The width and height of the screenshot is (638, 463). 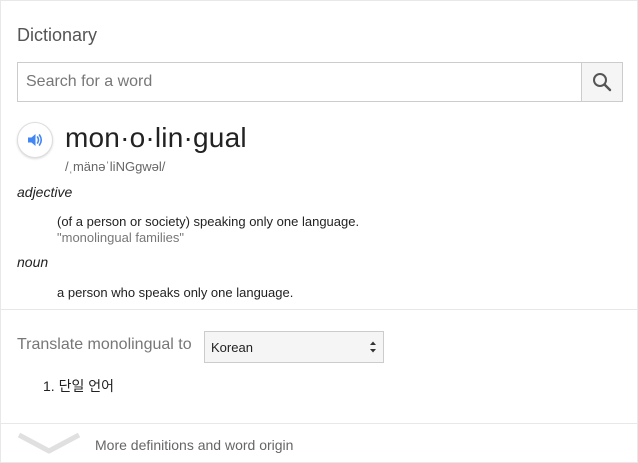 I want to click on search-icon, so click(x=602, y=82).